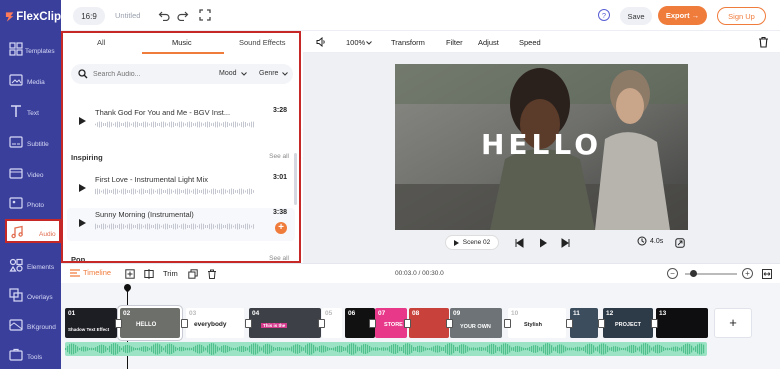  I want to click on clip-number: 01, so click(72, 313).